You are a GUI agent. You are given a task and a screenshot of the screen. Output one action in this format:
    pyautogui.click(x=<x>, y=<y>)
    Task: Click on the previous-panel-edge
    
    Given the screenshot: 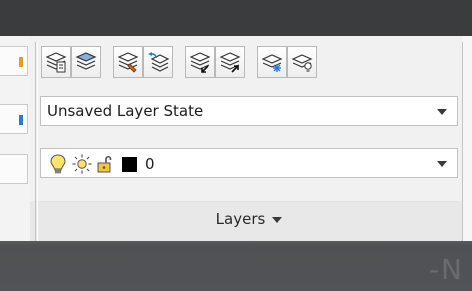 What is the action you would take?
    pyautogui.click(x=15, y=138)
    